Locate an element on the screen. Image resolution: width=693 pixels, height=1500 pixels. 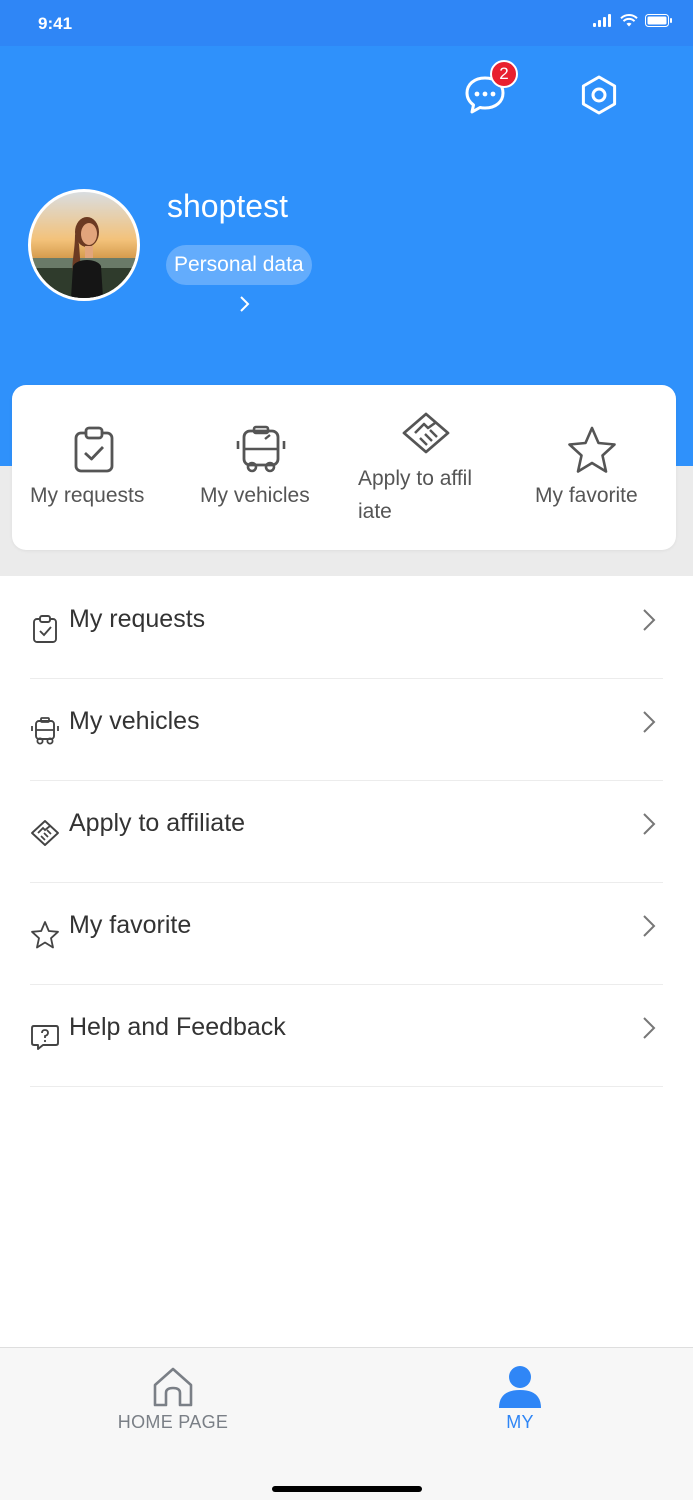
menu-item-label: Help and Feedback is located at coordinates (177, 1027).